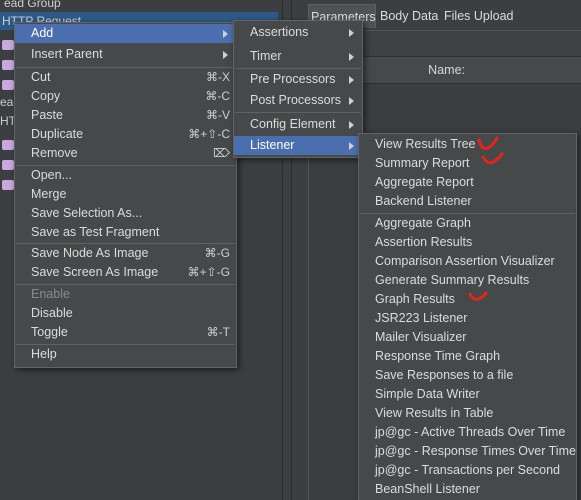 This screenshot has height=500, width=581. Describe the element at coordinates (217, 253) in the screenshot. I see `shortcut-label: ⌘-G` at that location.